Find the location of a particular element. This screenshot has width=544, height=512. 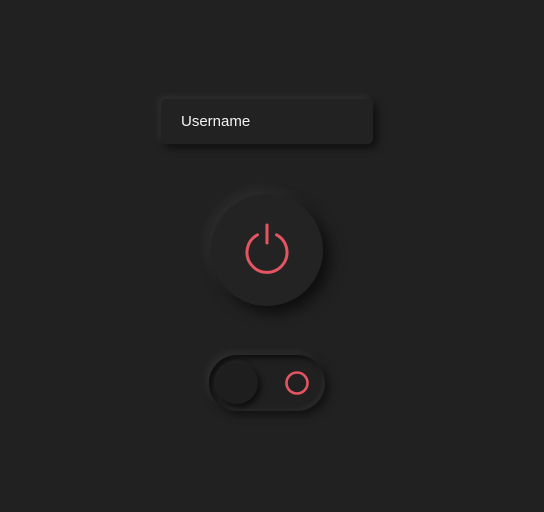

power-icon is located at coordinates (267, 250).